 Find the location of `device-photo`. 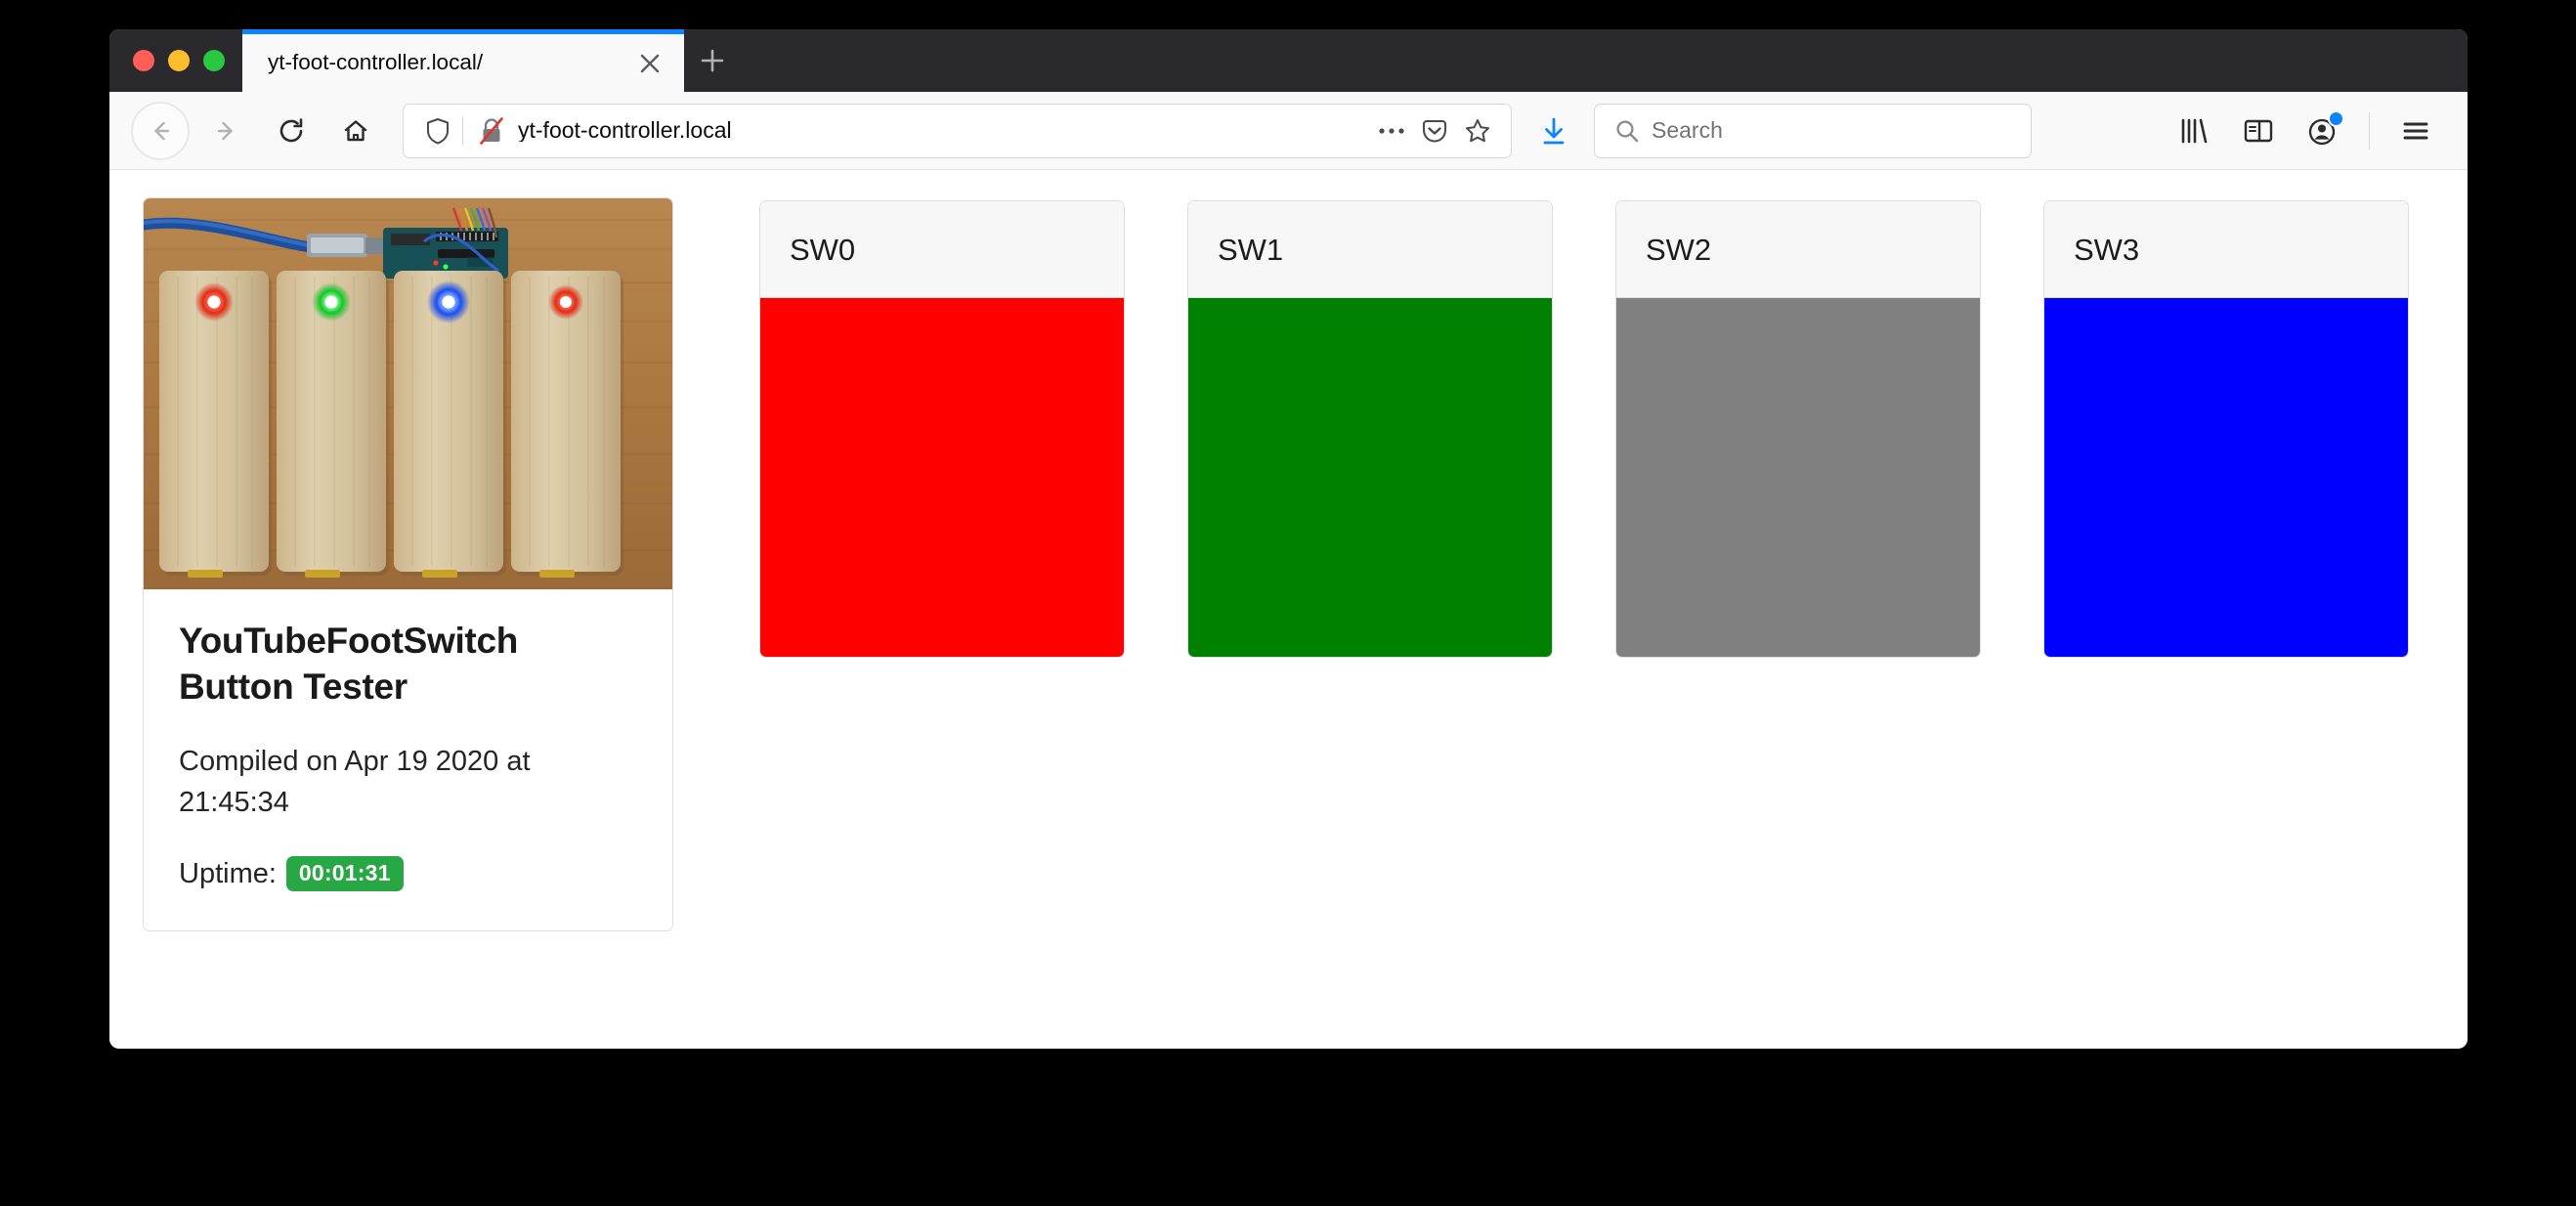

device-photo is located at coordinates (408, 393).